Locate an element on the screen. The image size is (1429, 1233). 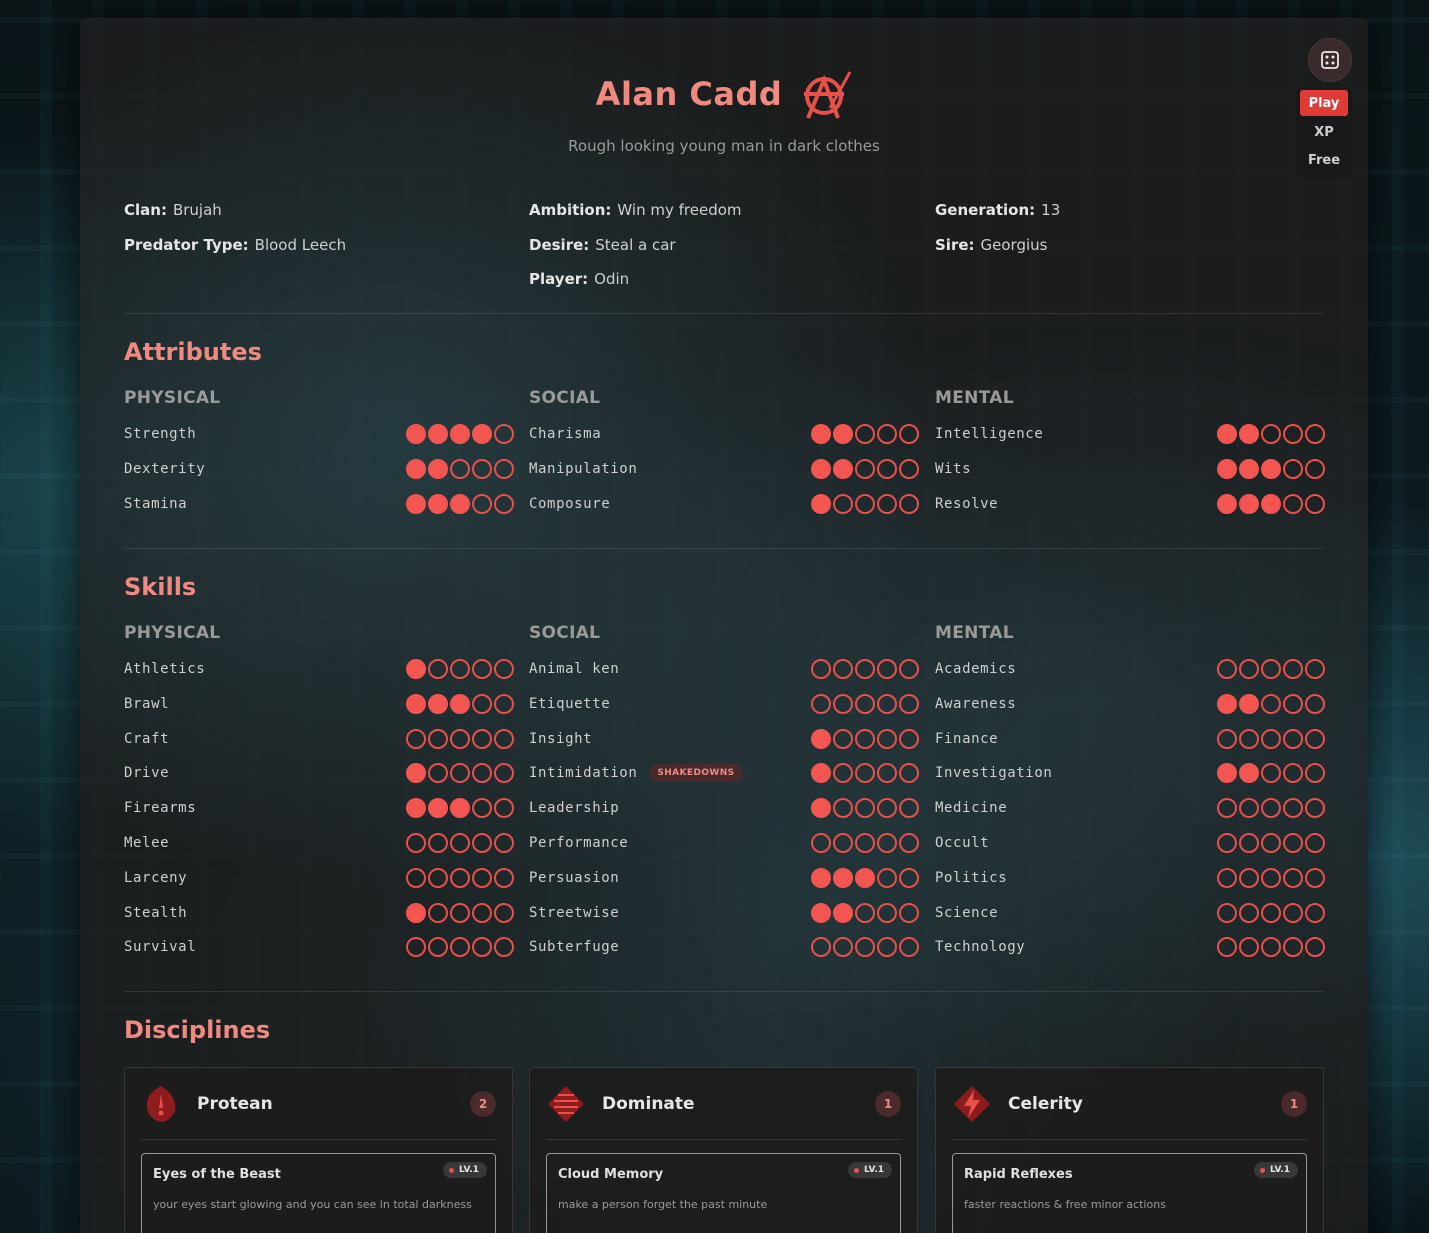
mode-free-button: Free is located at coordinates (1324, 160).